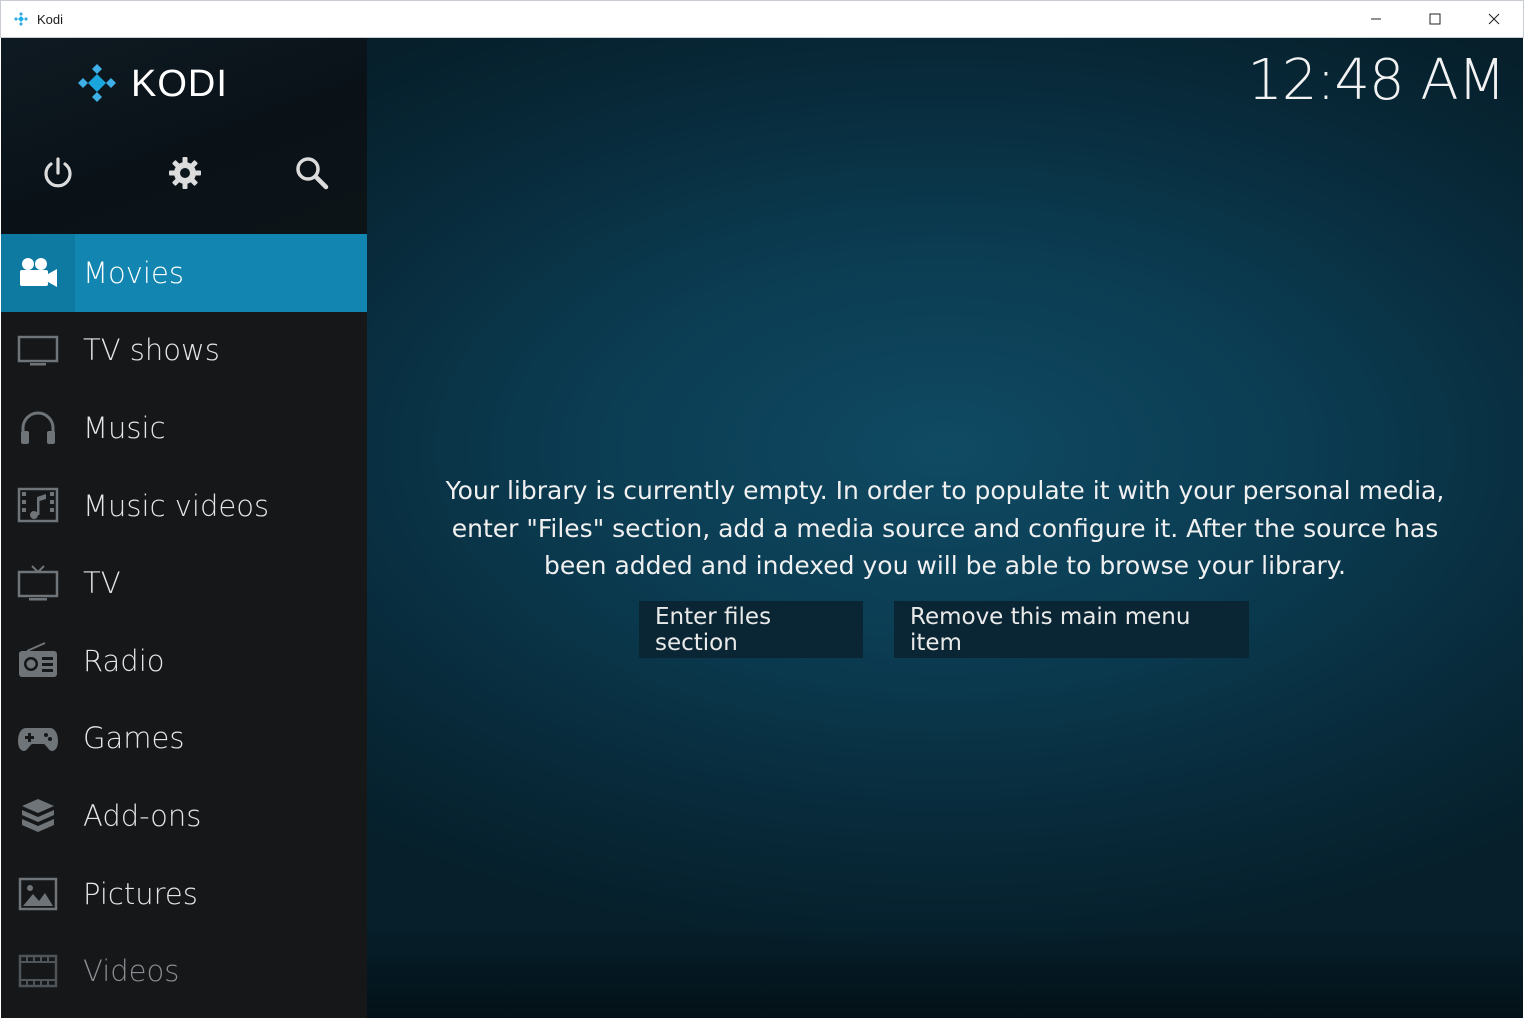 The image size is (1524, 1020). I want to click on sidebar-item-label: Add-ons, so click(142, 815).